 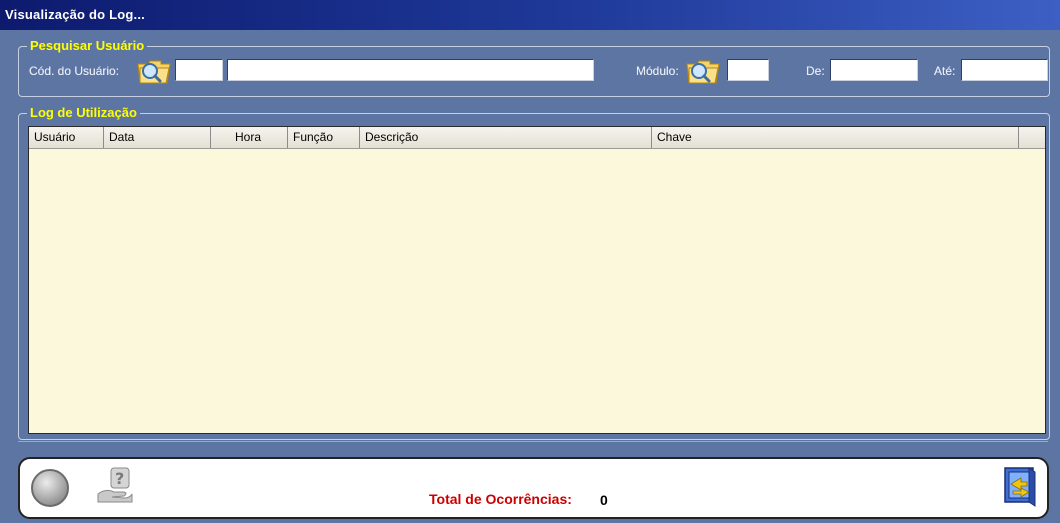 I want to click on usage-log-legend: Log de Utilização, so click(x=83, y=113).